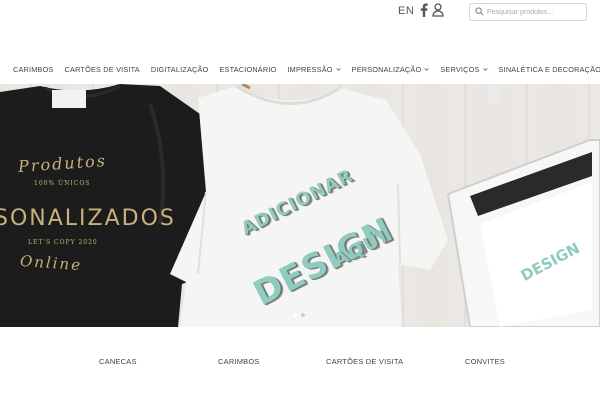  I want to click on slider-dot-active, so click(295, 315).